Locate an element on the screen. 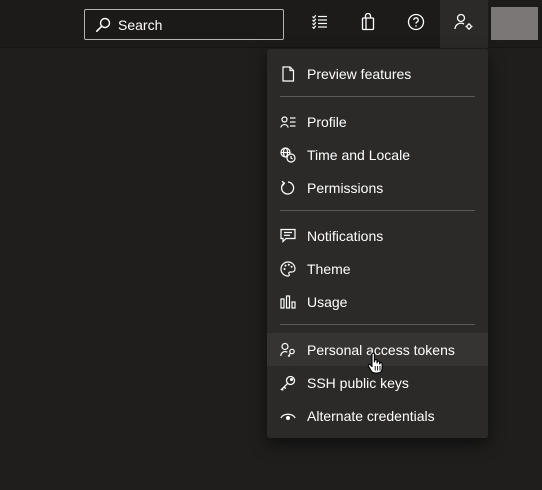 The height and width of the screenshot is (490, 542). help-button is located at coordinates (416, 24).